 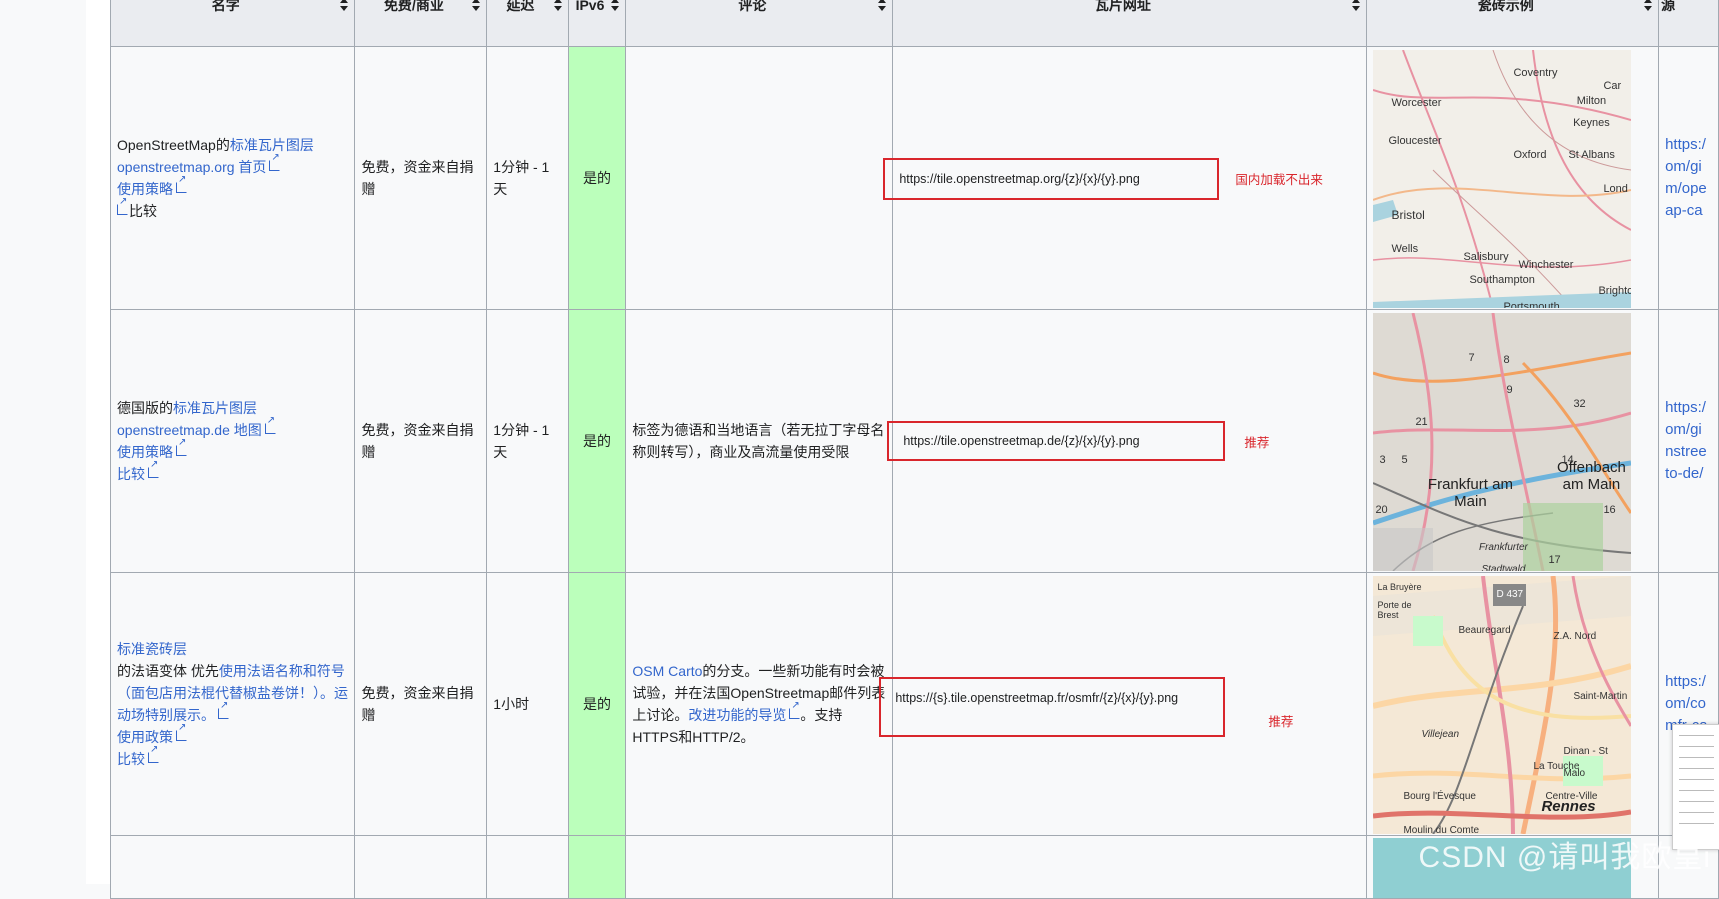 I want to click on col-header-name: 名字, so click(x=232, y=23).